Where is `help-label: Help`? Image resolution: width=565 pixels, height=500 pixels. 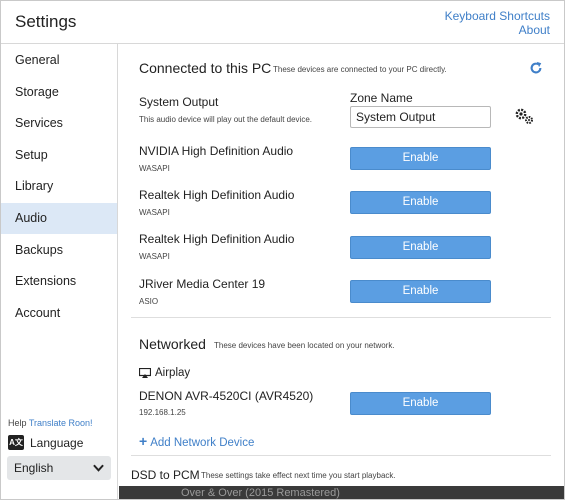 help-label: Help is located at coordinates (17, 423).